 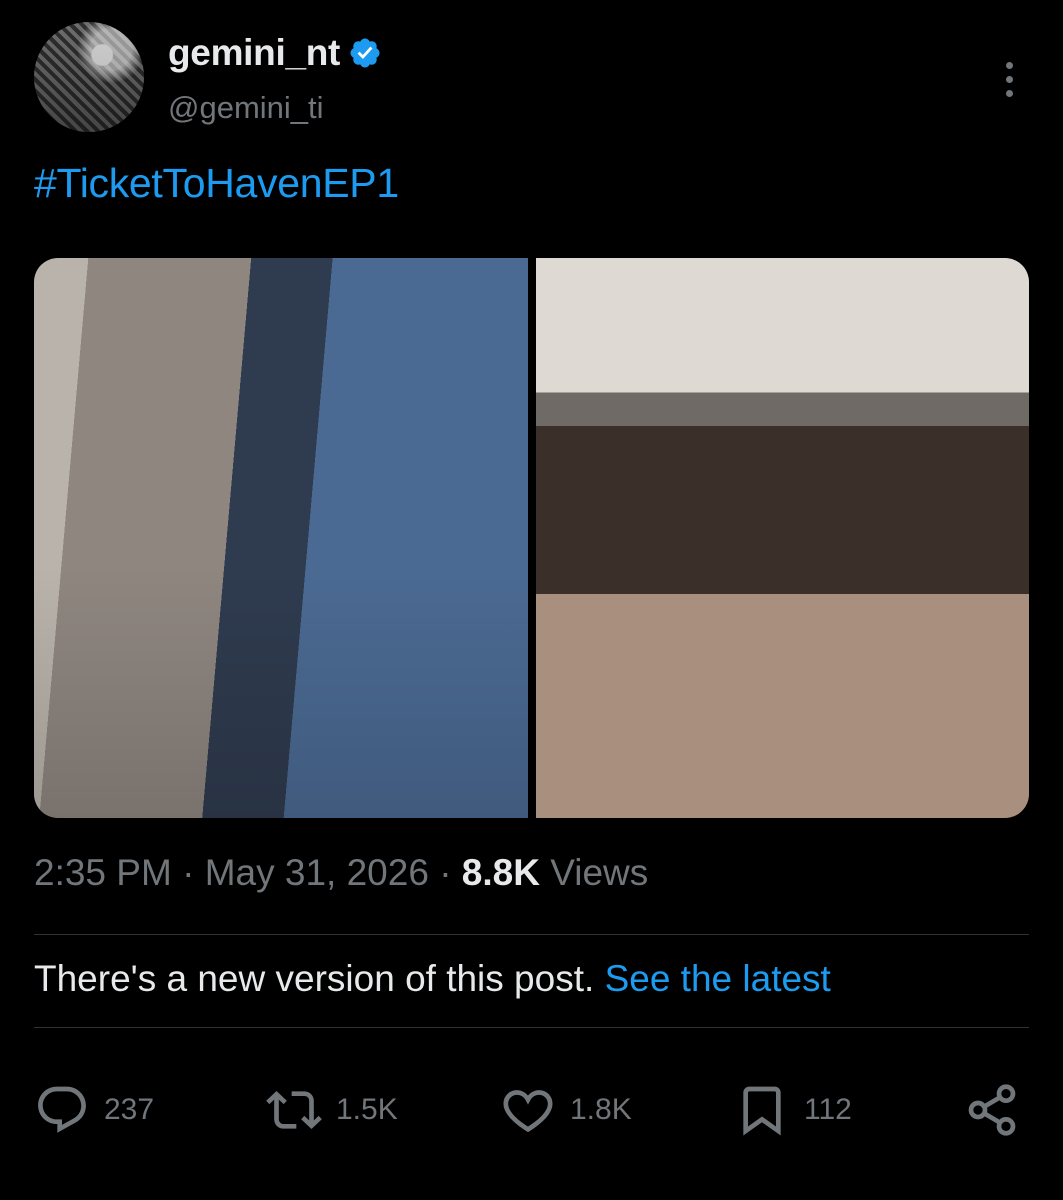 What do you see at coordinates (254, 53) in the screenshot?
I see `display-name: gemini_nt` at bounding box center [254, 53].